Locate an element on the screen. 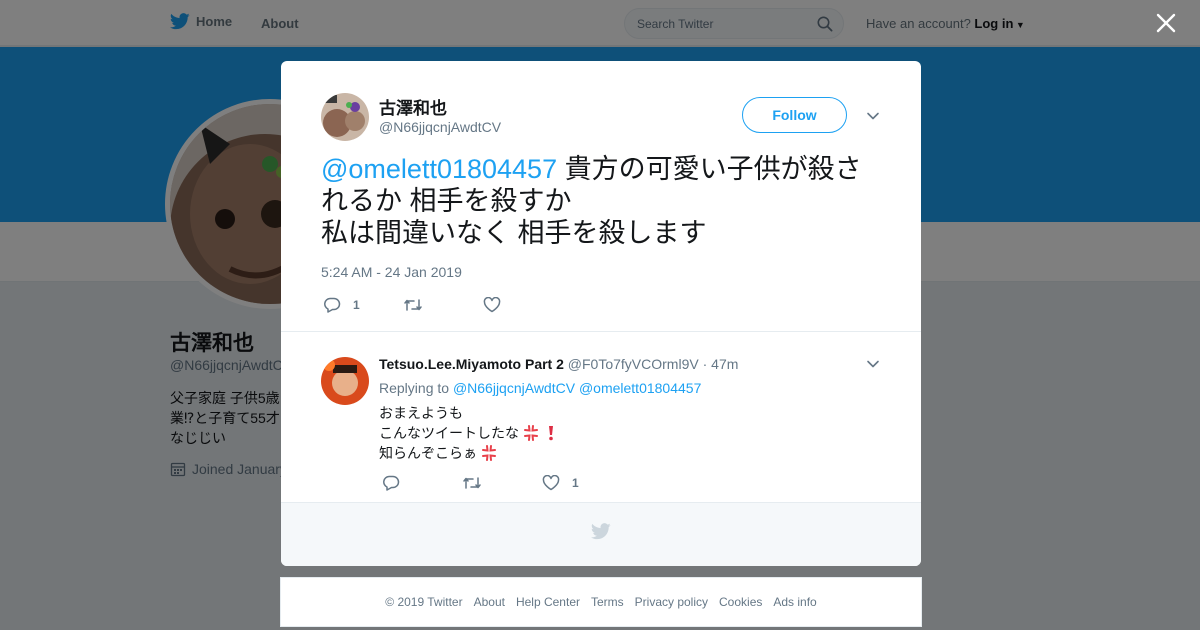 The height and width of the screenshot is (630, 1200). reply-text-line: こんなツイートしたな is located at coordinates (449, 433).